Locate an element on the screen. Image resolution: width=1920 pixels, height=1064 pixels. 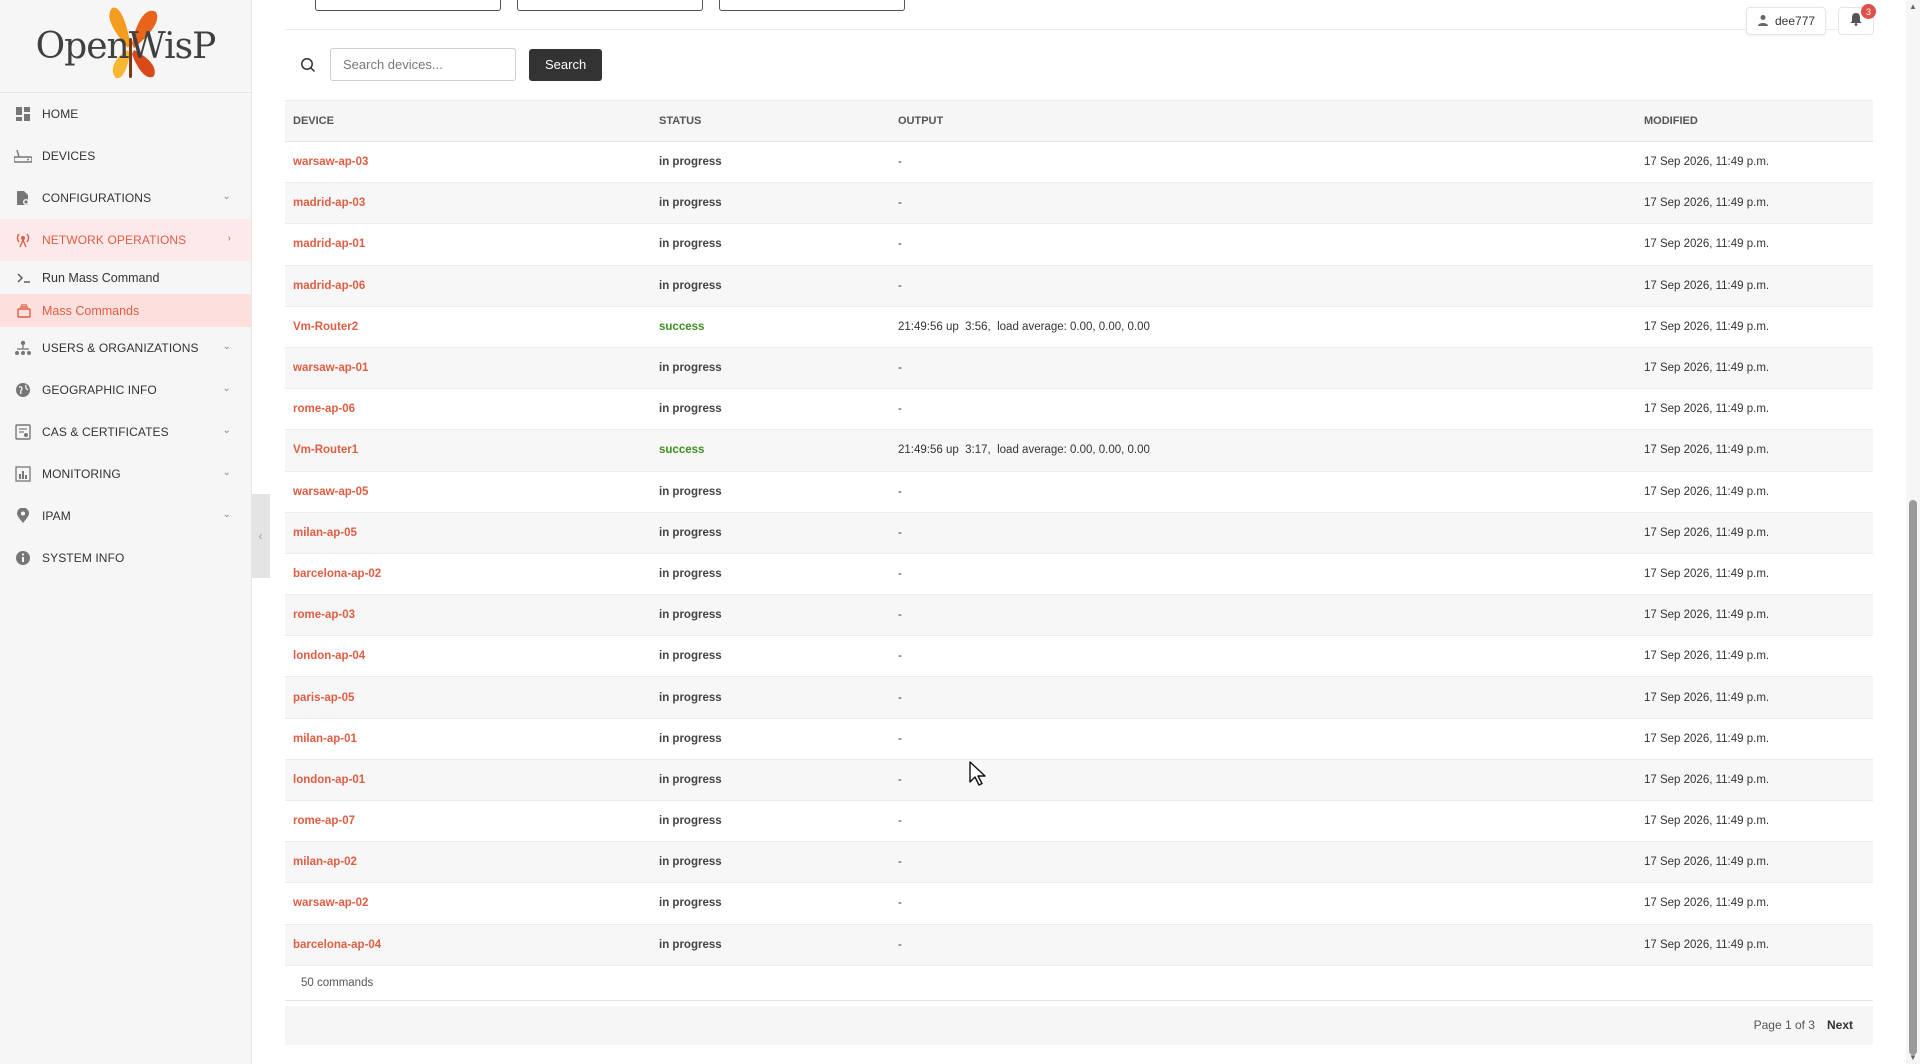
dashboard-icon is located at coordinates (23, 114).